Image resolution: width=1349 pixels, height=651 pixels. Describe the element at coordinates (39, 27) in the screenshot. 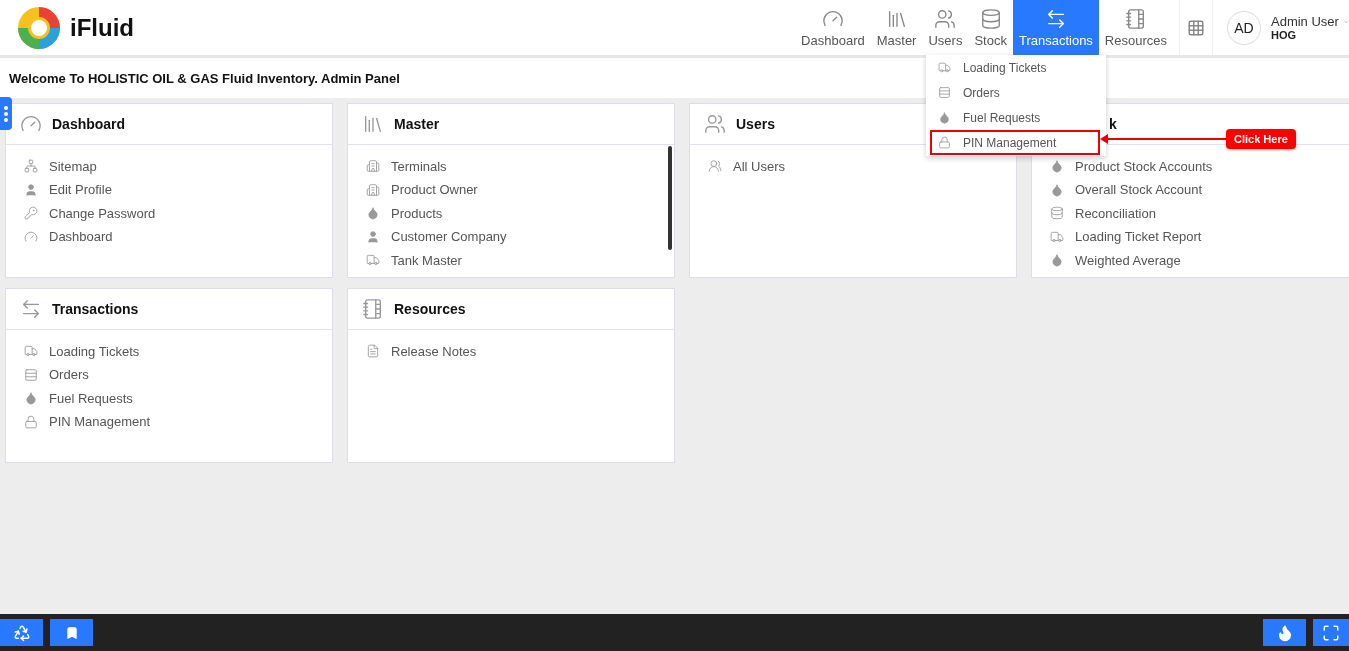

I see `swirl-logo-icon` at that location.